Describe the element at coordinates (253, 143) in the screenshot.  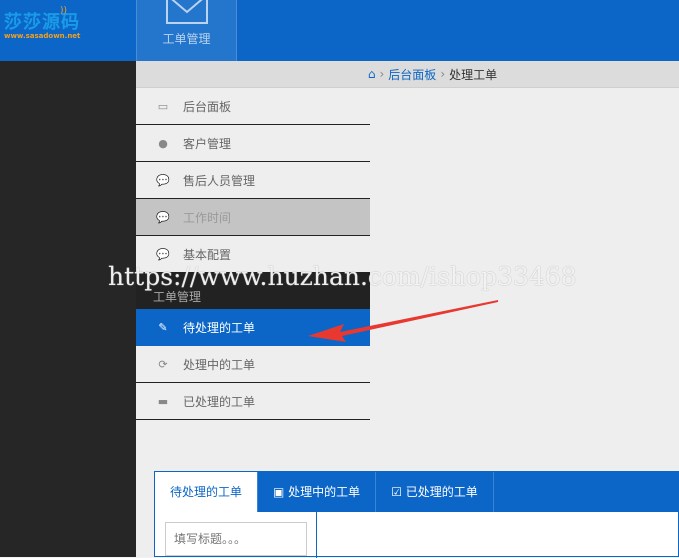
I see `menu-item-customers: ● 客户管理` at that location.